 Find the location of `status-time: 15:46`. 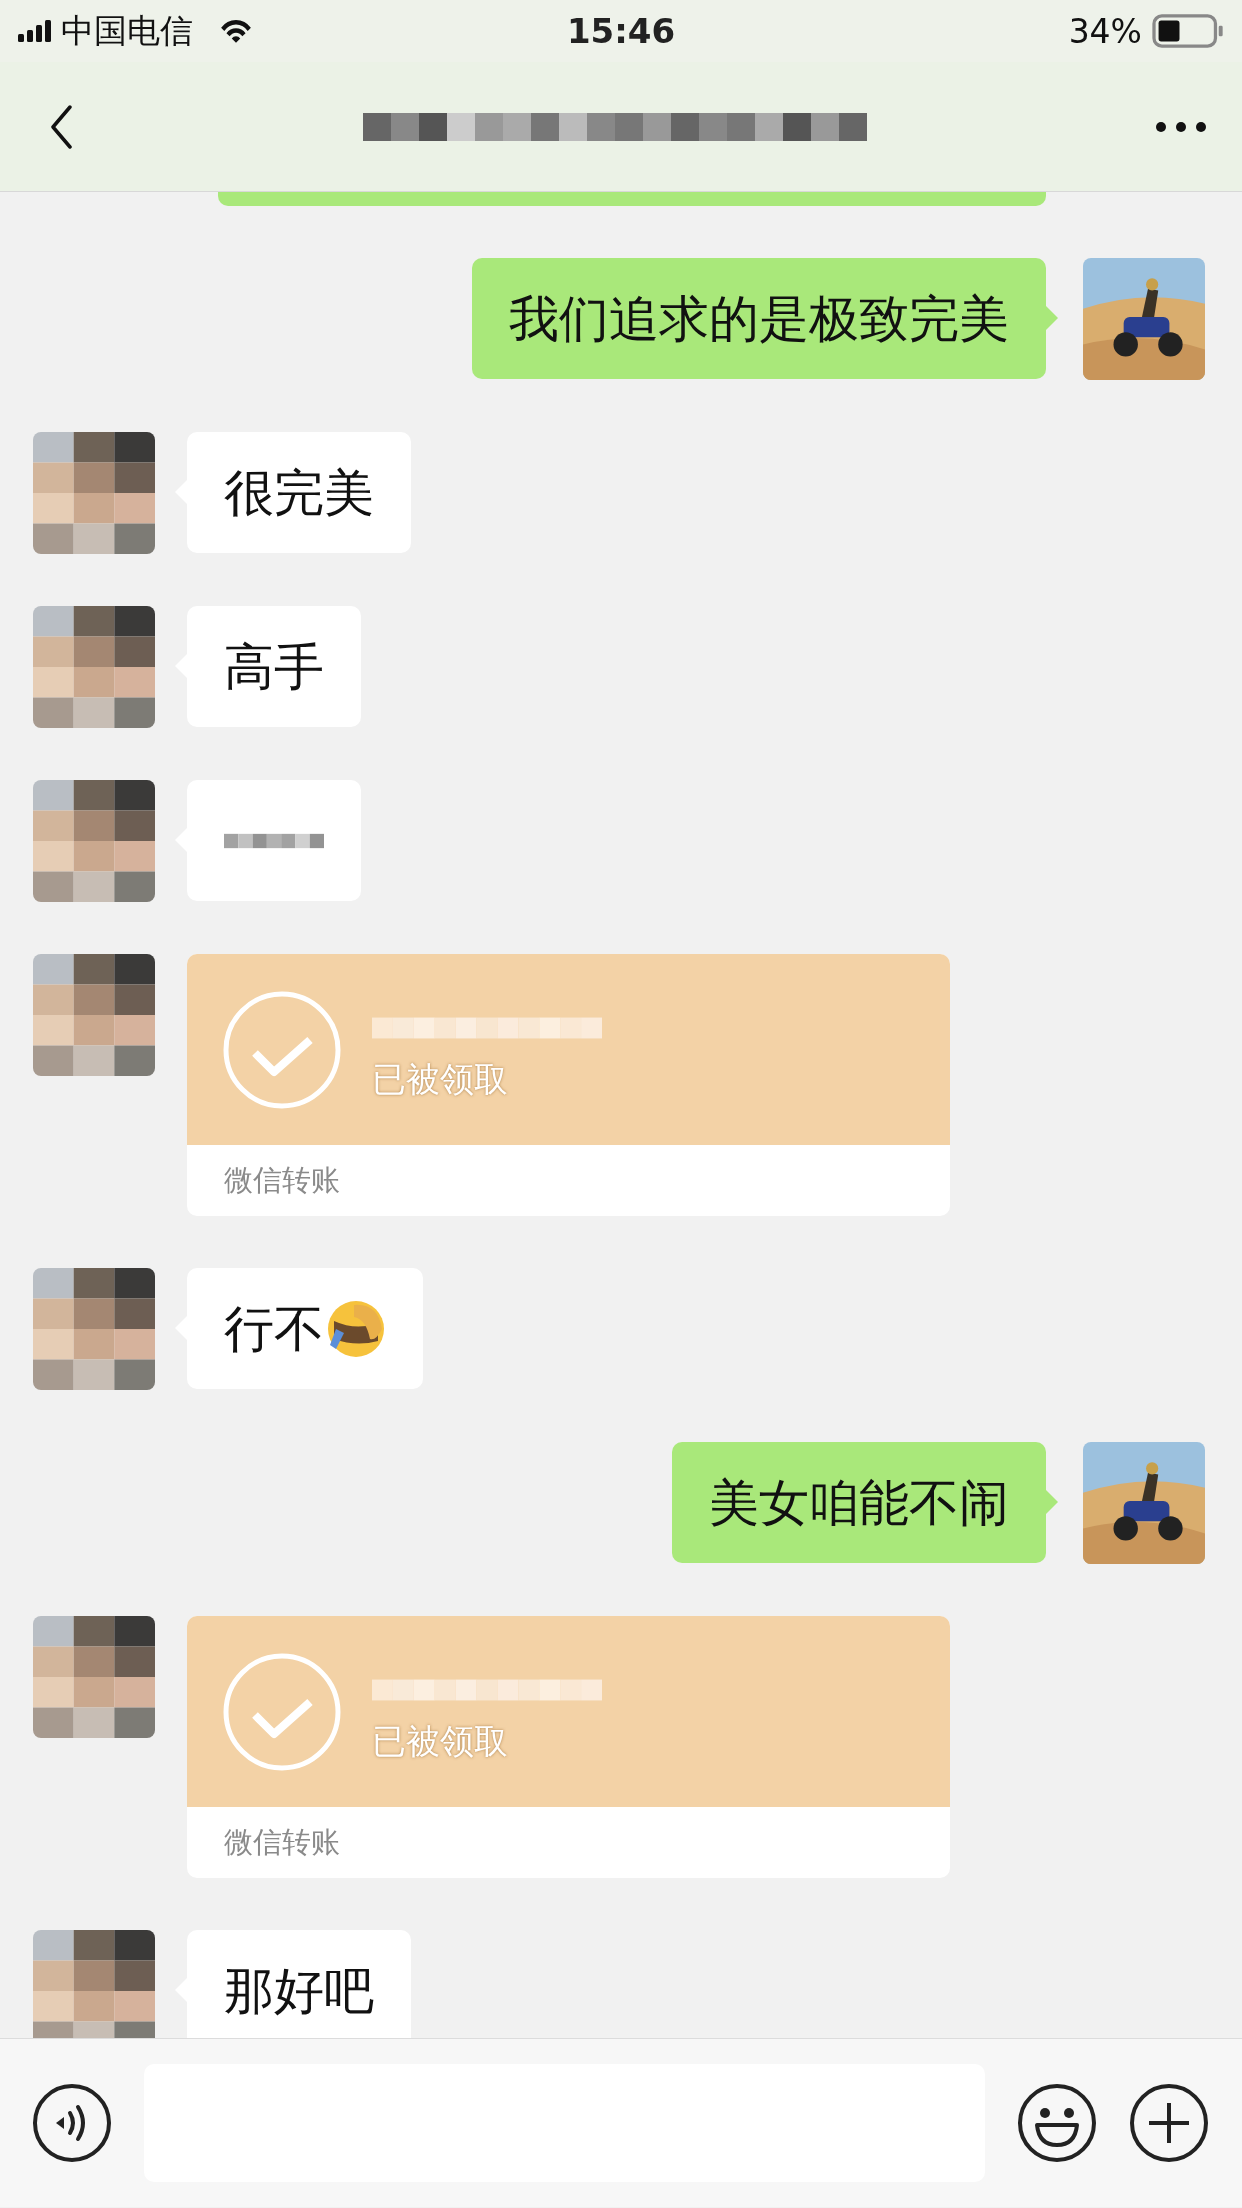

status-time: 15:46 is located at coordinates (621, 31).